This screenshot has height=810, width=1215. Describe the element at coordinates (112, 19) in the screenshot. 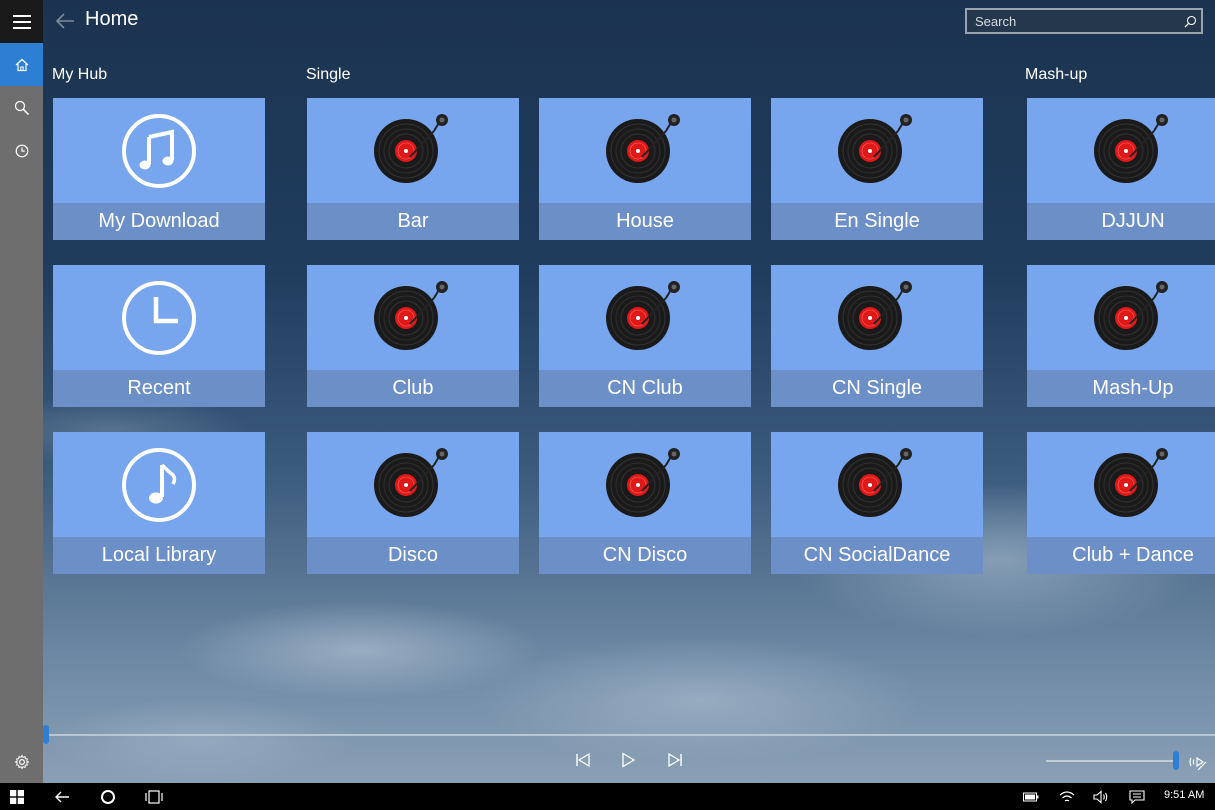

I see `page-title: Home` at that location.